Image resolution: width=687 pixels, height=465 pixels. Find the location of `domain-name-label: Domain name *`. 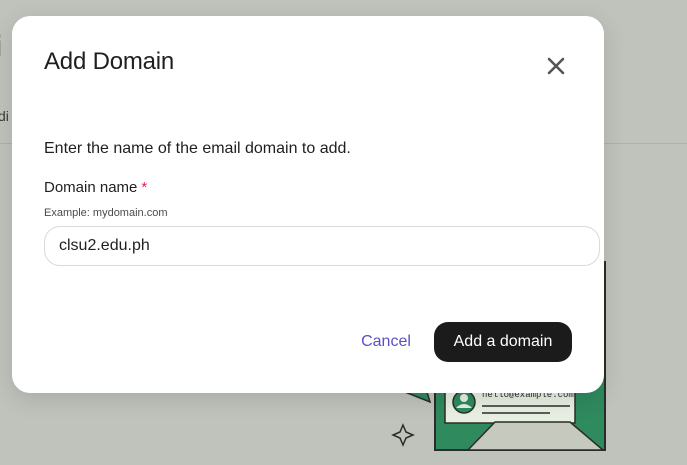

domain-name-label: Domain name * is located at coordinates (95, 187).